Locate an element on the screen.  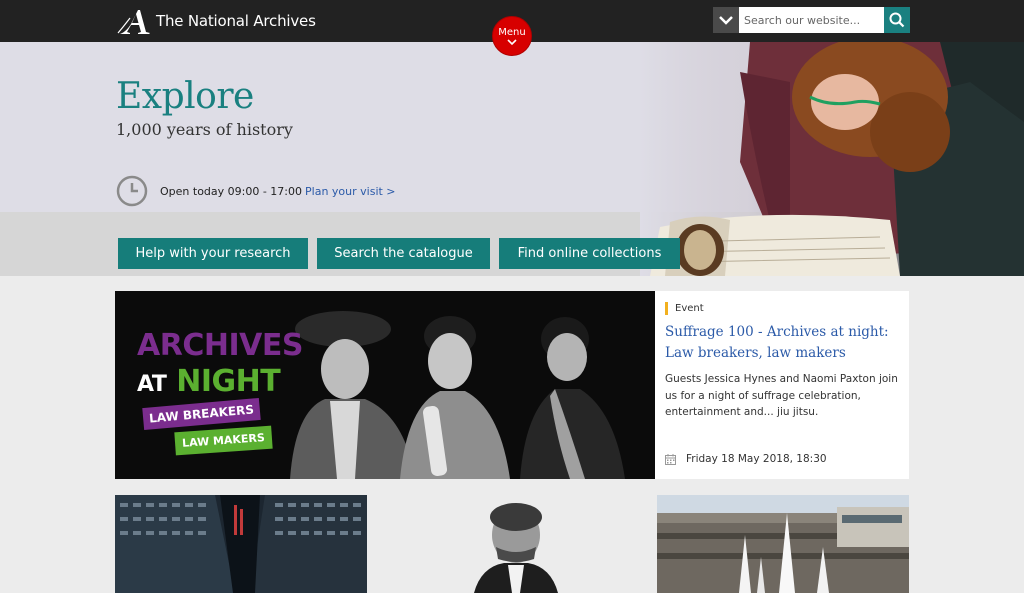
search-catalogue-button: Search the catalogue is located at coordinates (403, 253).